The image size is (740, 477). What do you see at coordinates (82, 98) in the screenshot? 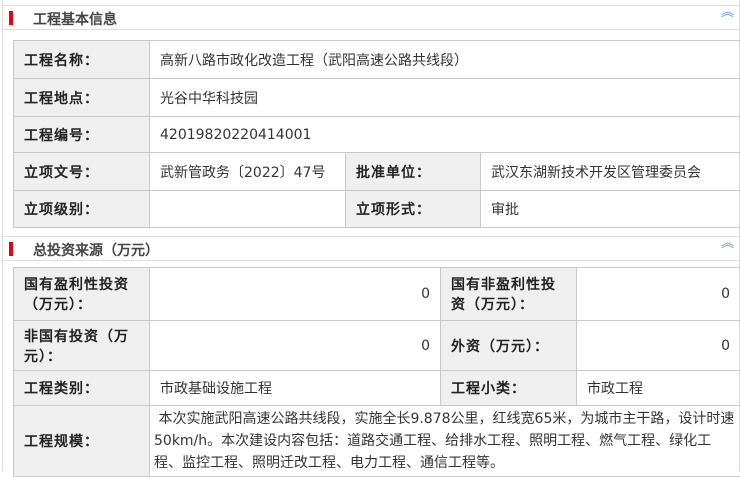
I see `label: 工程地点：` at bounding box center [82, 98].